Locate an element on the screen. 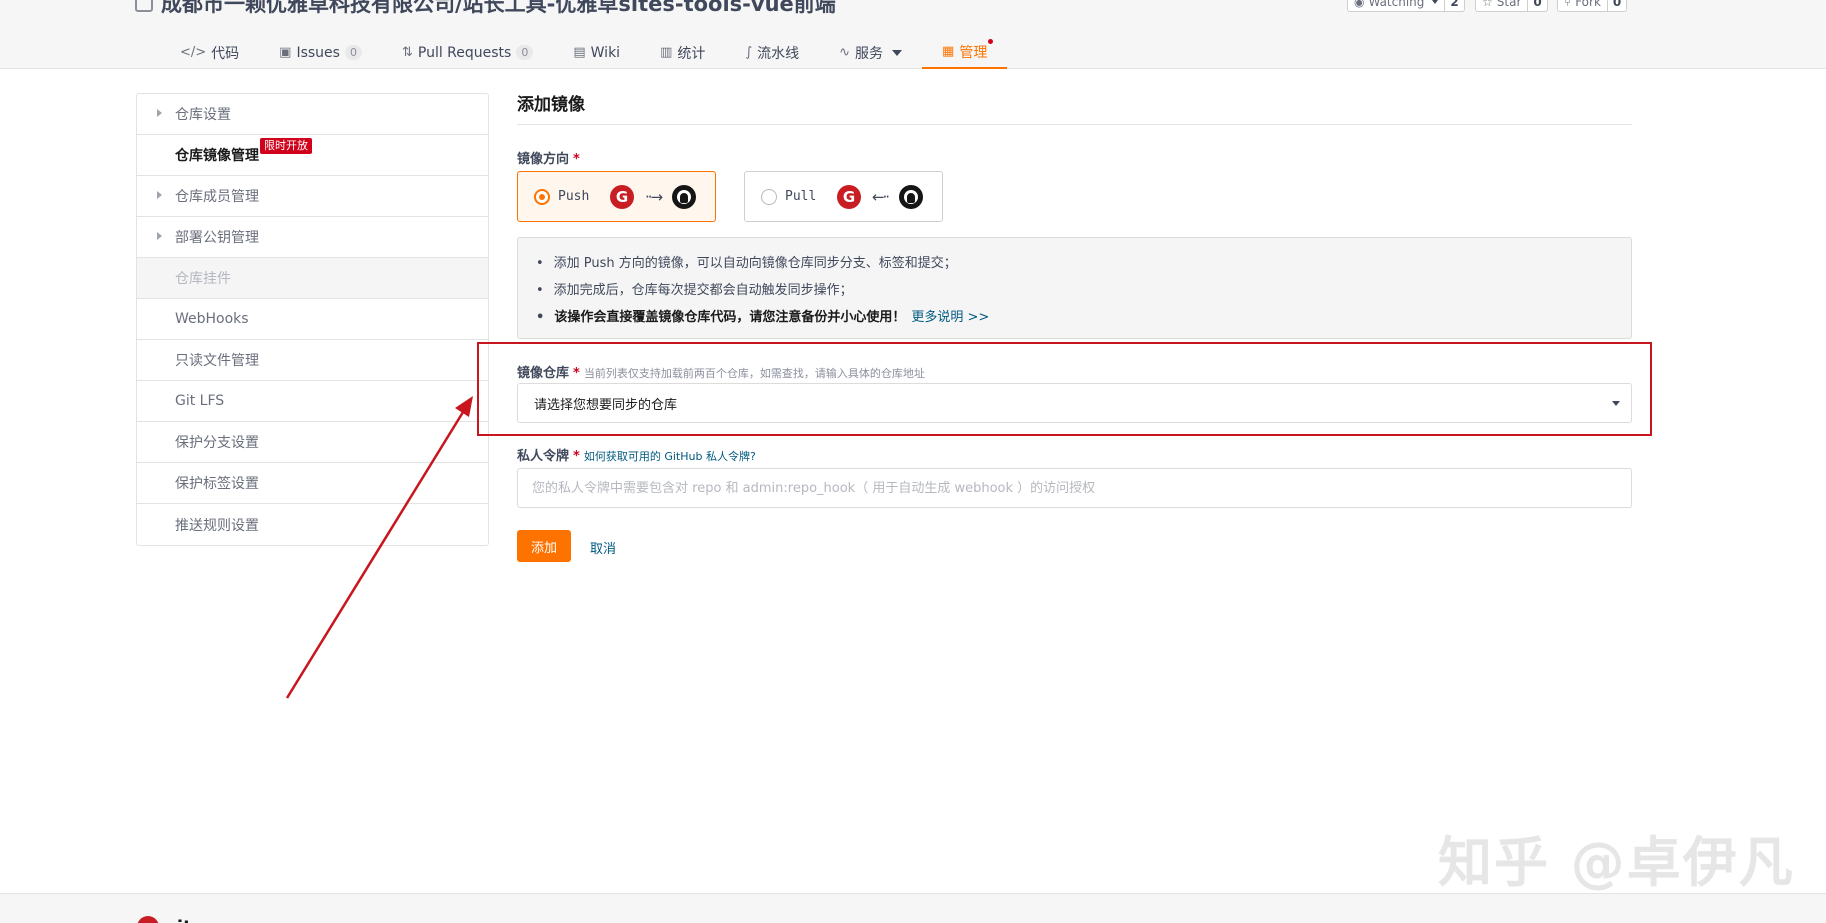 The height and width of the screenshot is (923, 1826). manage-icon: ▦ is located at coordinates (948, 51).